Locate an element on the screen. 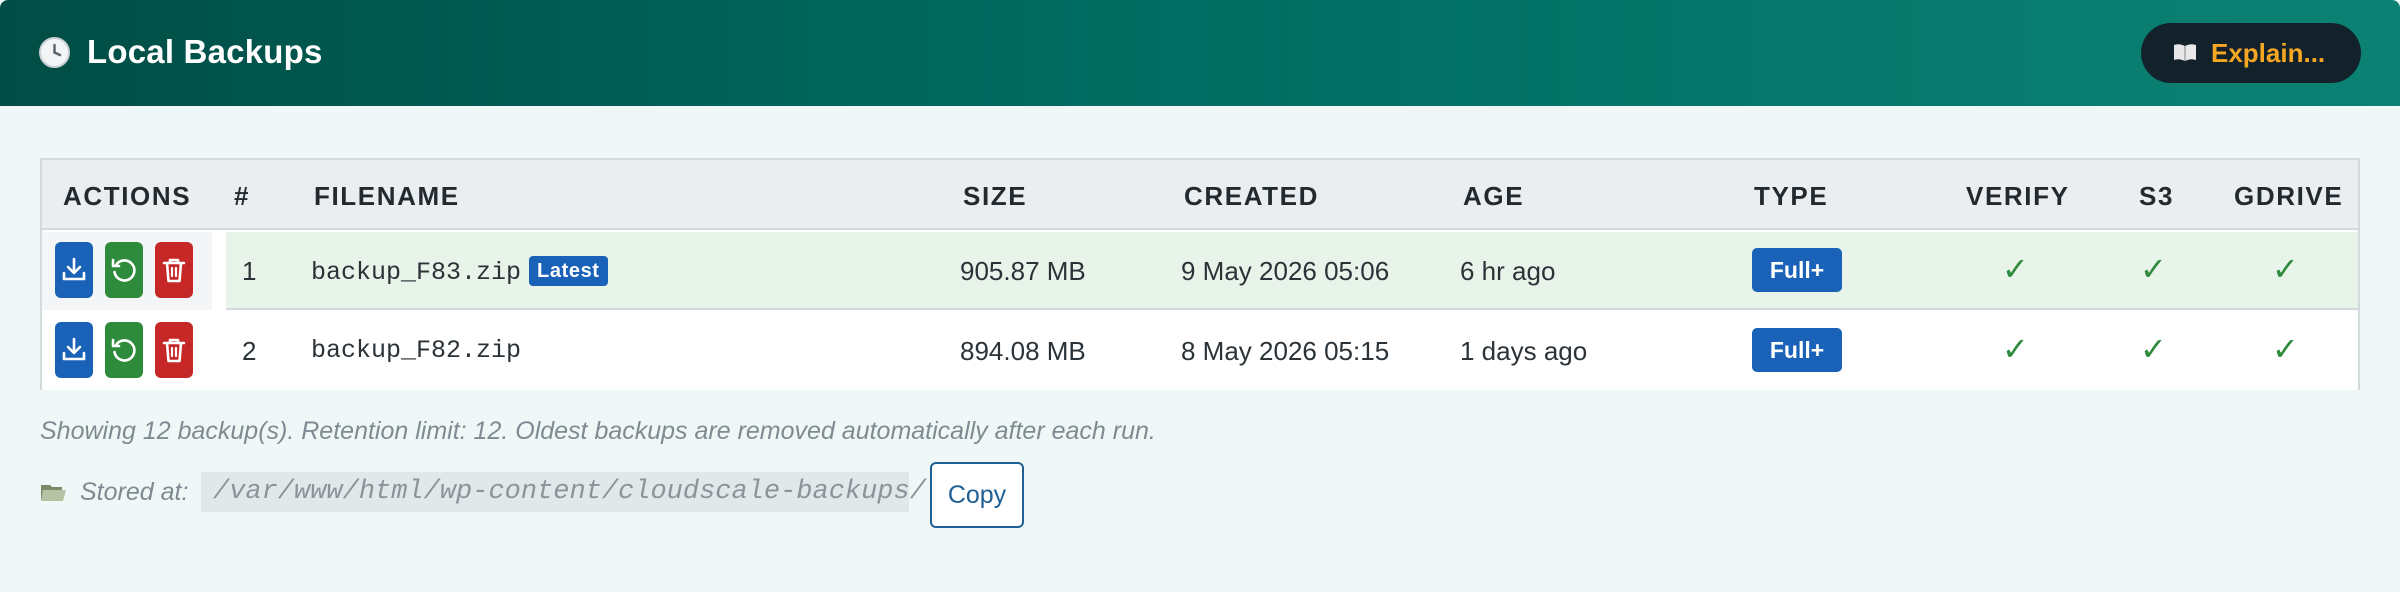 The height and width of the screenshot is (592, 2400). column-header-s3: S3 is located at coordinates (2157, 196).